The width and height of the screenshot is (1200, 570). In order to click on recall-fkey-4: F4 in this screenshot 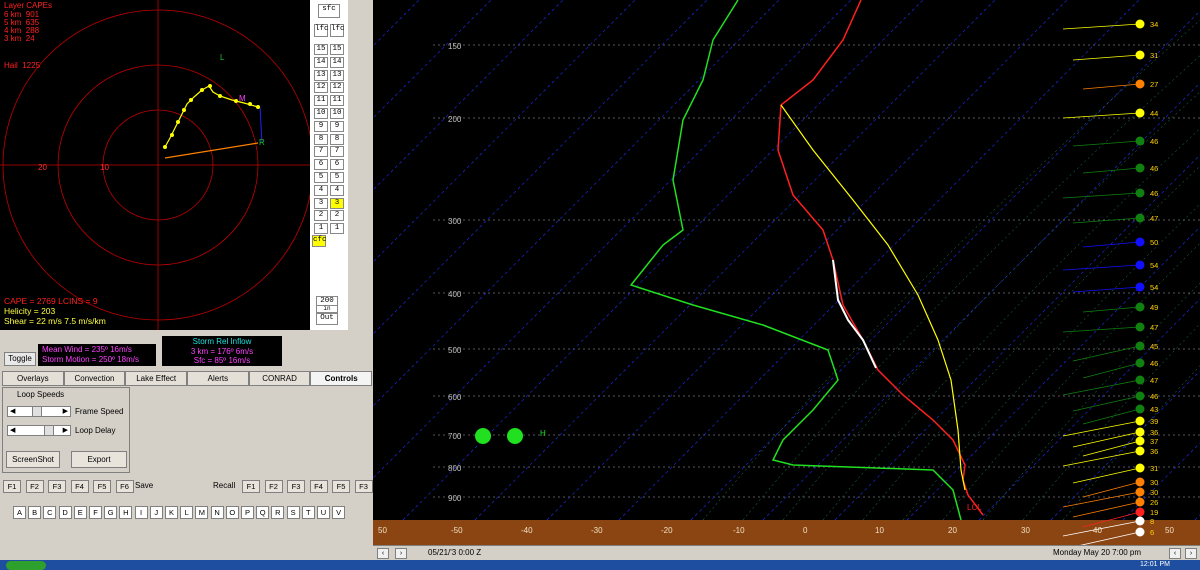, I will do `click(318, 486)`.